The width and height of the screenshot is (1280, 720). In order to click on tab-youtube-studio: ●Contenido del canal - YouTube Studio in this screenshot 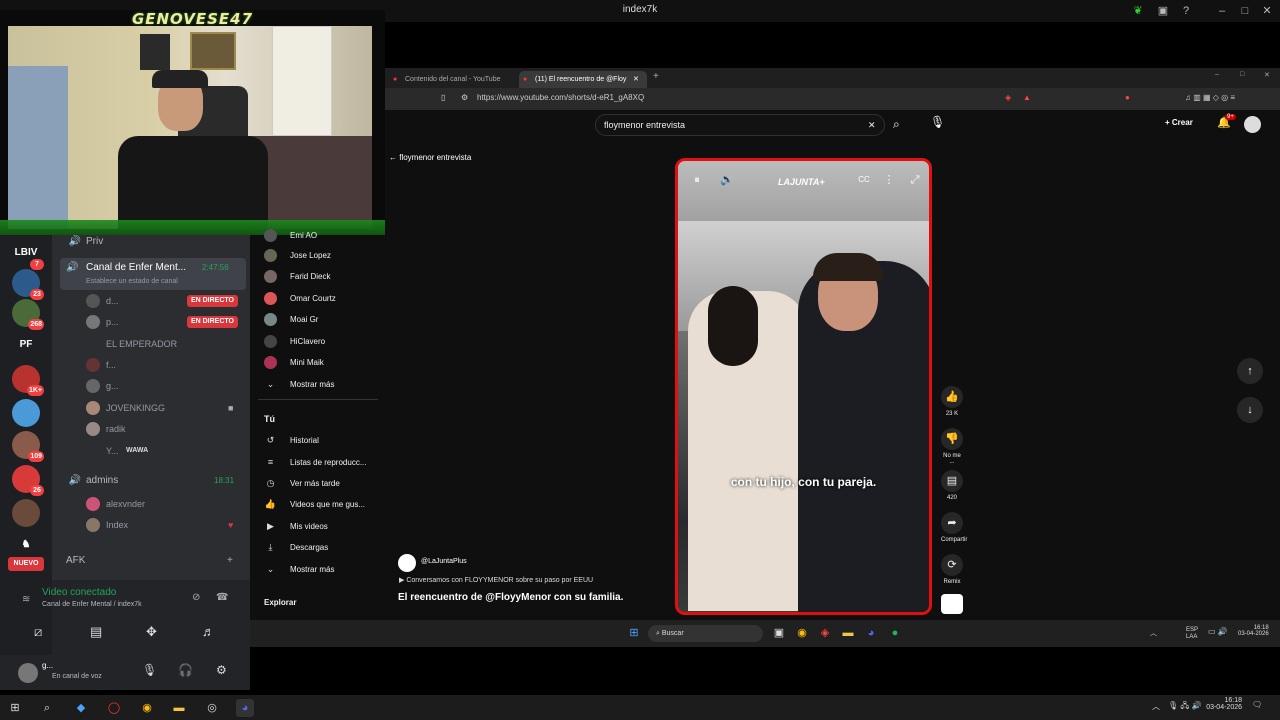, I will do `click(452, 85)`.